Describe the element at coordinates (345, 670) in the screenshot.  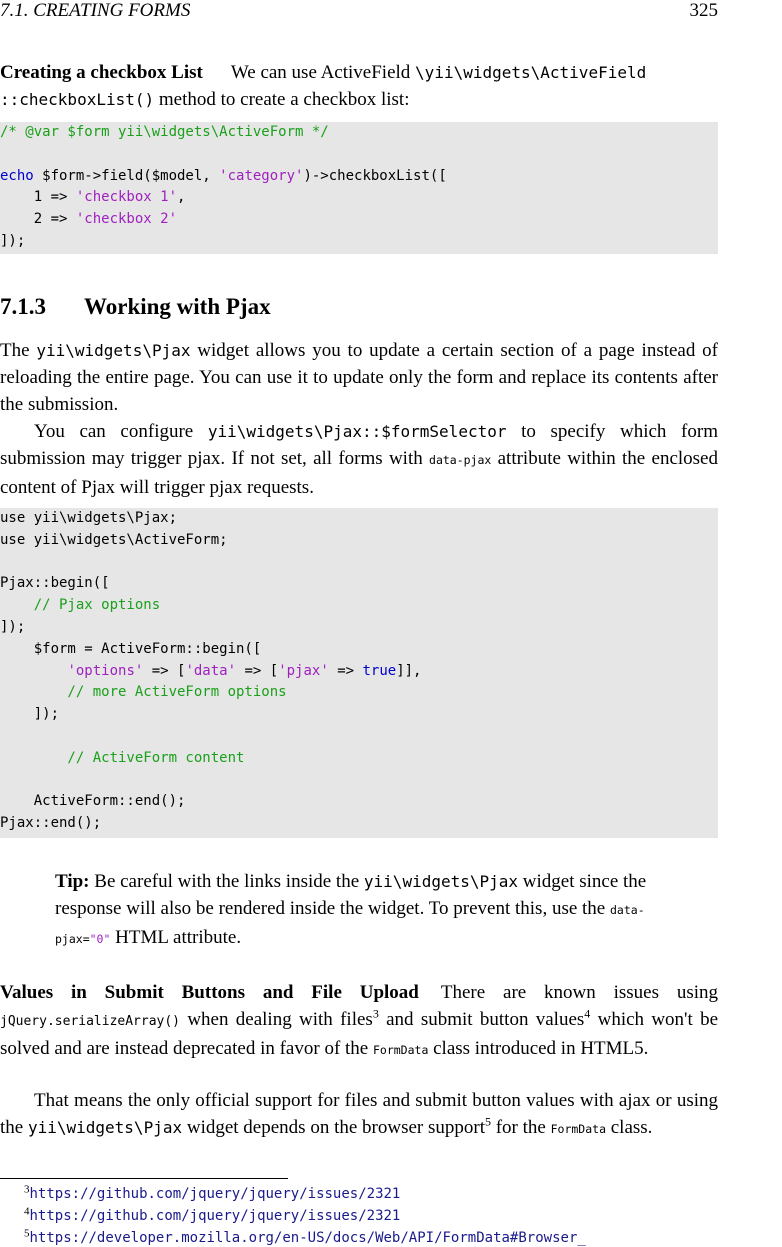
I see `code-token: =>` at that location.